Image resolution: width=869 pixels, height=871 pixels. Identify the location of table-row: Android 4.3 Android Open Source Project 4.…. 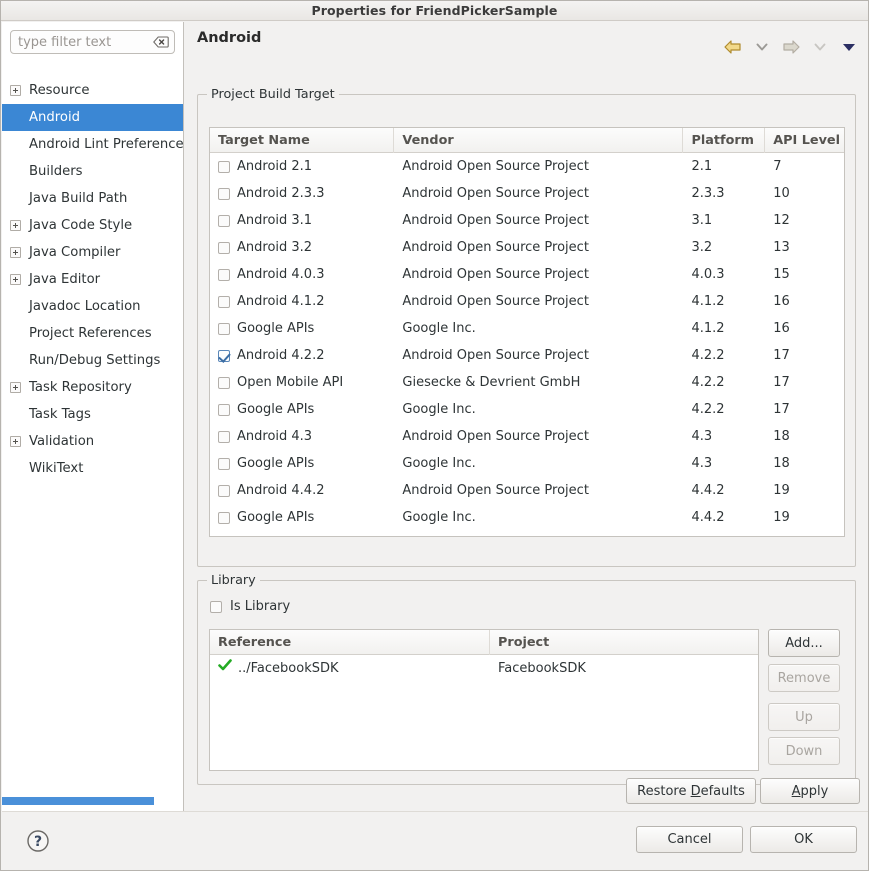
(527, 436).